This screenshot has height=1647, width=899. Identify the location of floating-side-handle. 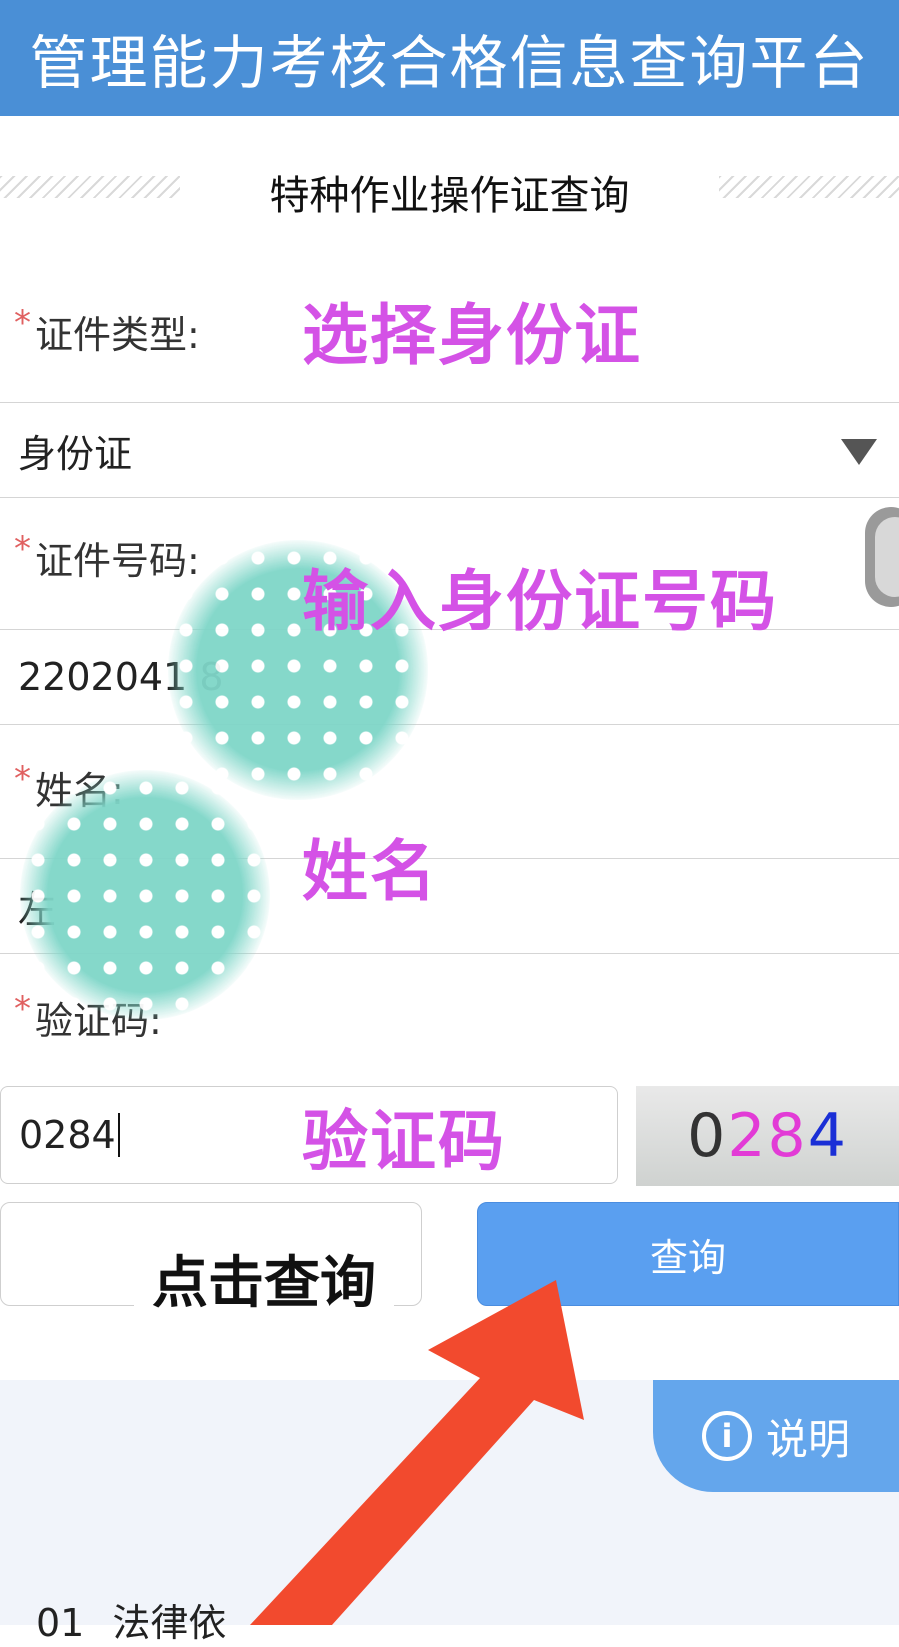
(882, 557).